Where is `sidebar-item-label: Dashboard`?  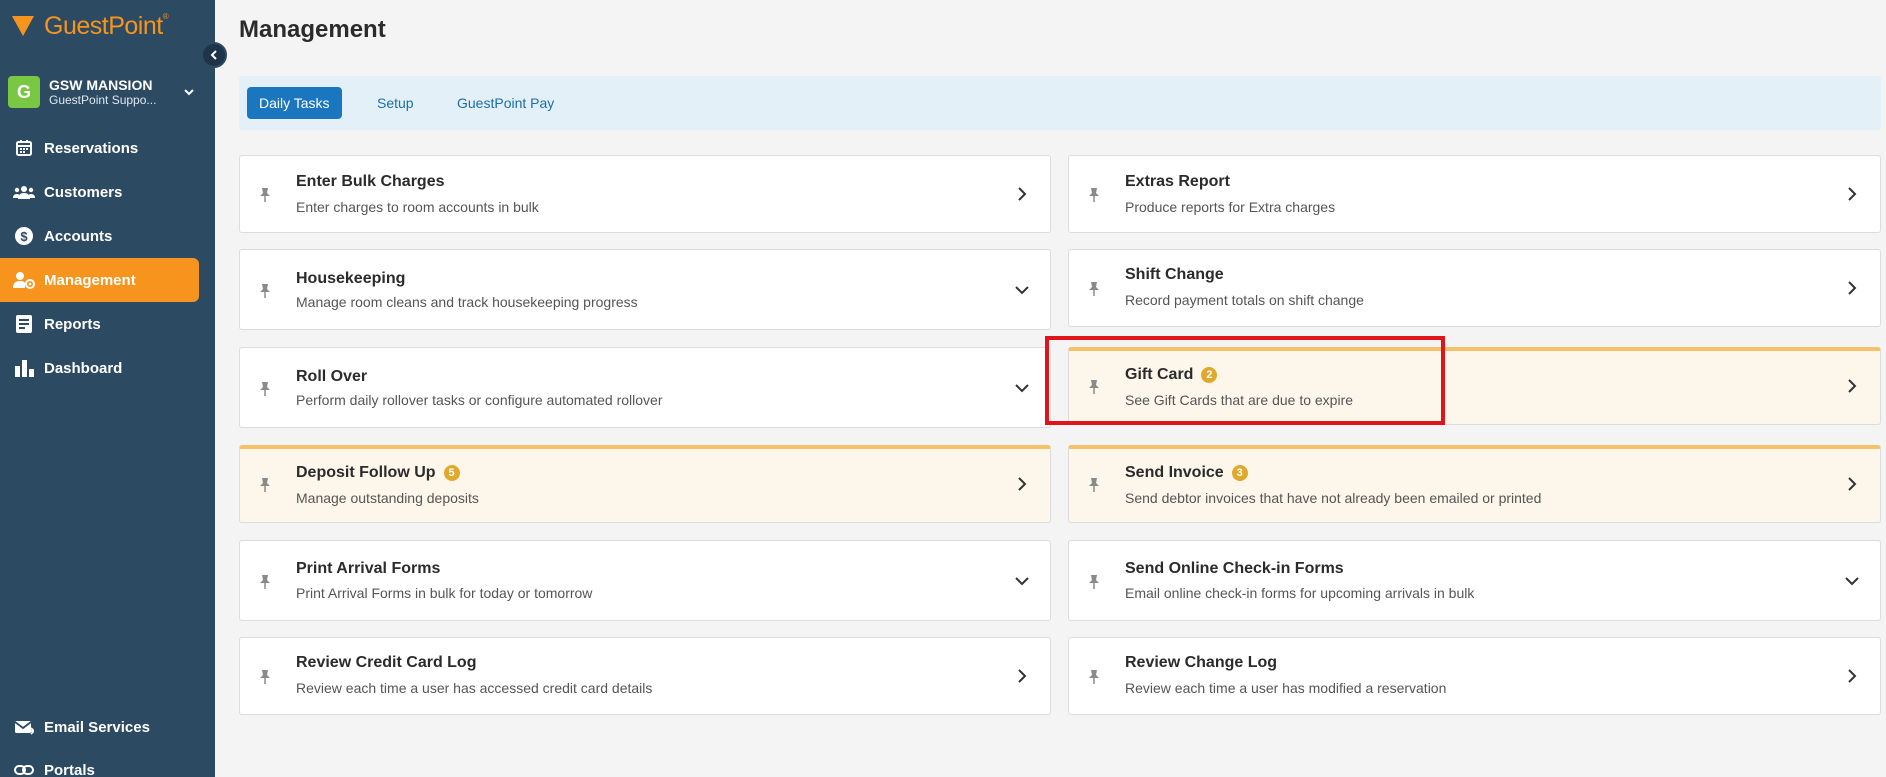 sidebar-item-label: Dashboard is located at coordinates (83, 368).